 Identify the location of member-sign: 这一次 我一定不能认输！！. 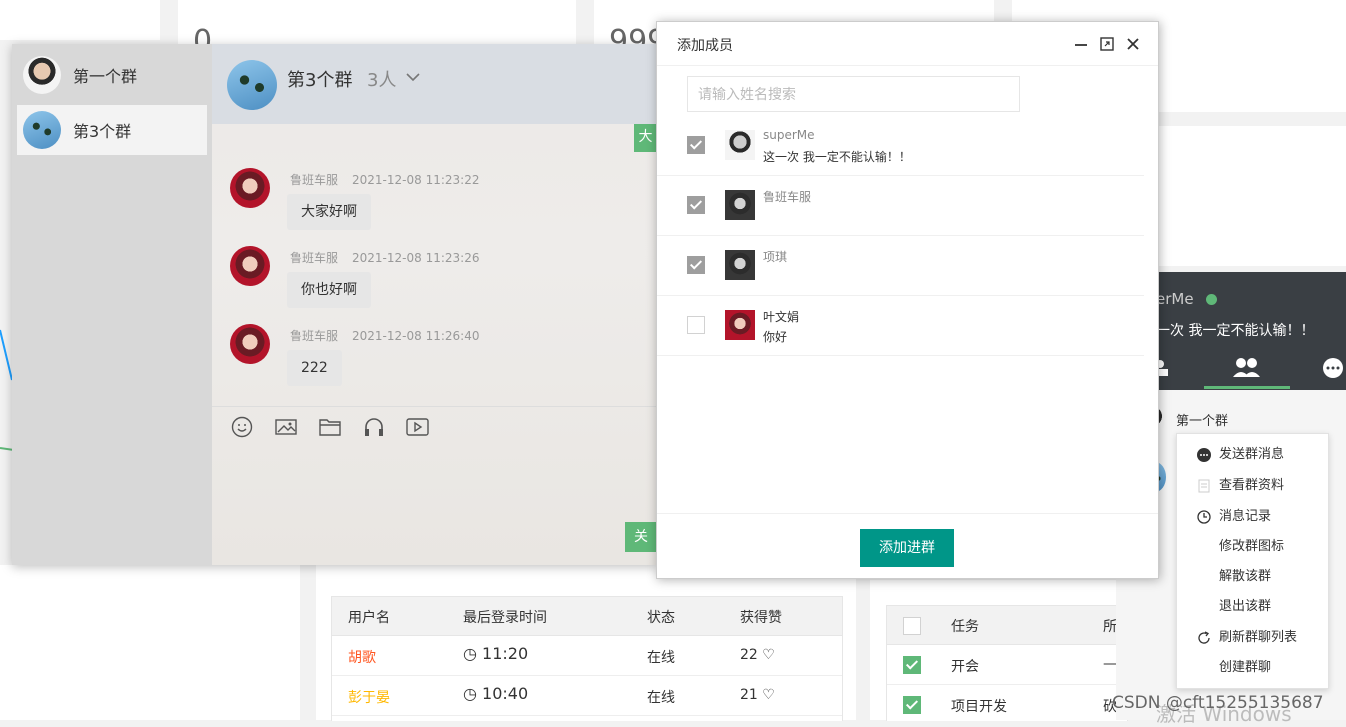
(837, 157).